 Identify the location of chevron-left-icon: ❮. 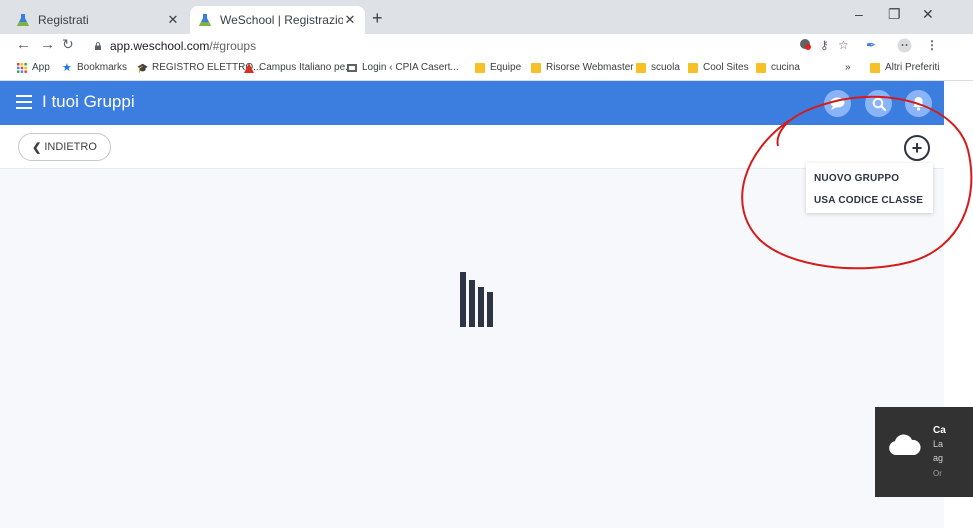
(37, 147).